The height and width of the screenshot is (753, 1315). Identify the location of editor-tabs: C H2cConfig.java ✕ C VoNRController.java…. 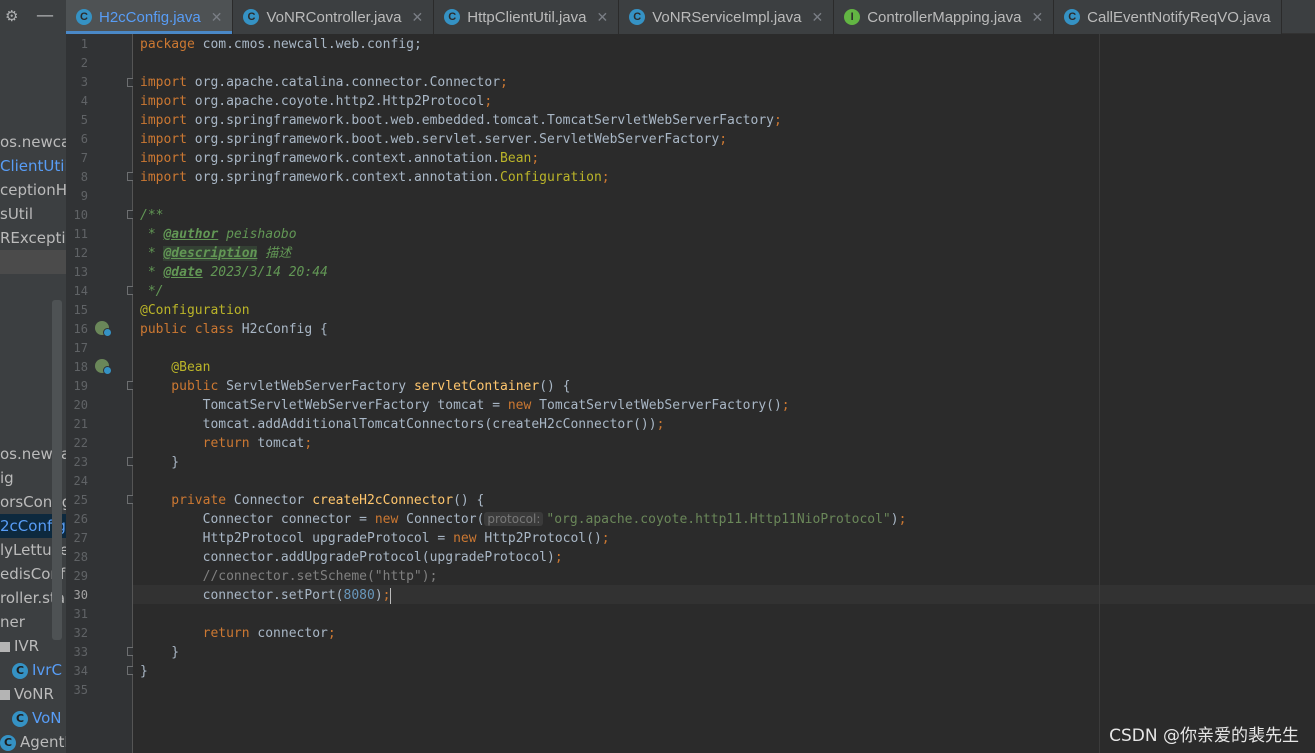
(690, 17).